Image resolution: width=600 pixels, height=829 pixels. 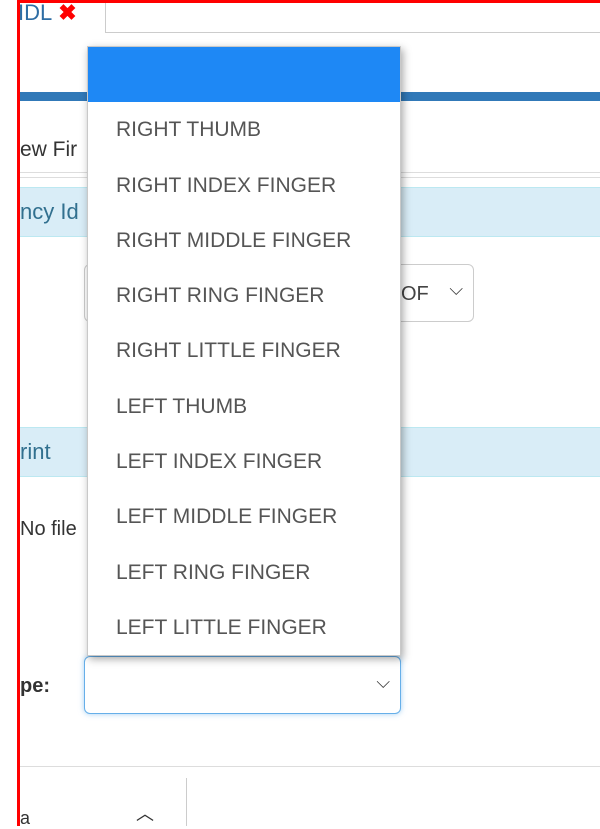 I want to click on dropdown-option: RIGHT RING FINGER, so click(x=244, y=295).